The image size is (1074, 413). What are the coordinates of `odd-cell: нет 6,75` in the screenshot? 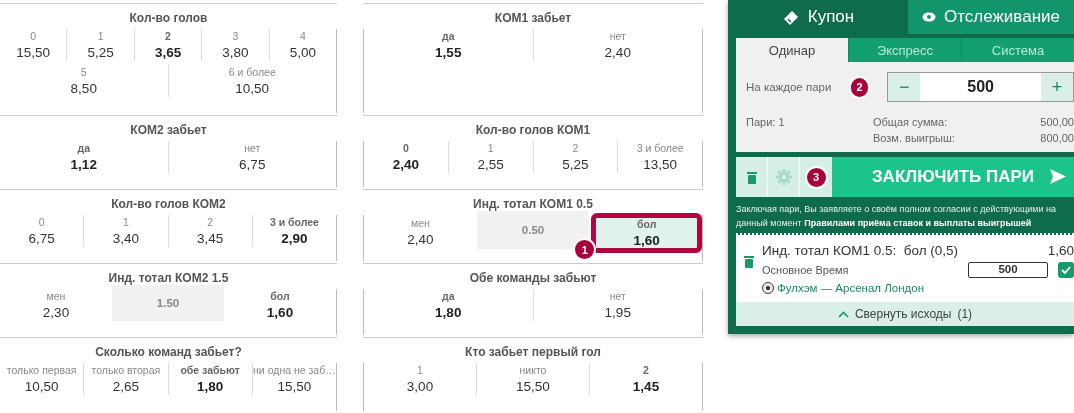 It's located at (251, 157).